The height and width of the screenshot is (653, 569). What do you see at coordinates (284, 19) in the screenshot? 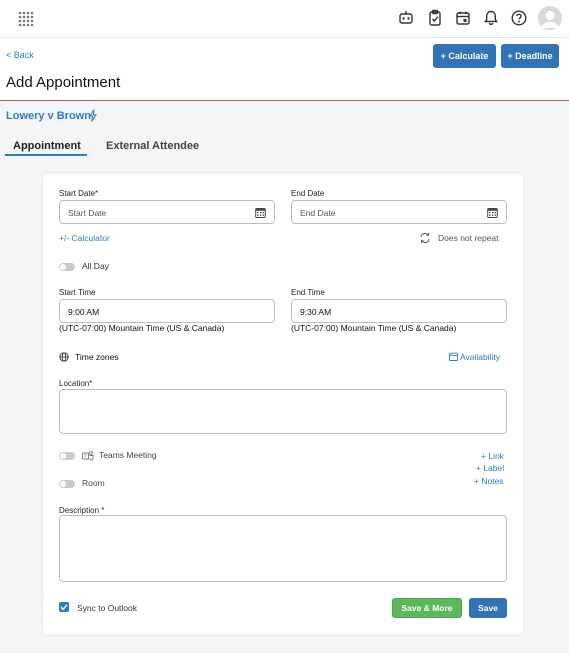
I see `top-bar` at bounding box center [284, 19].